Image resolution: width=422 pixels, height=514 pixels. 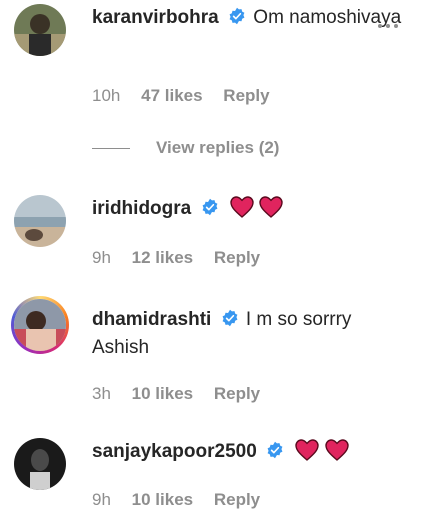 I want to click on username: dhamidrashti, so click(x=151, y=319).